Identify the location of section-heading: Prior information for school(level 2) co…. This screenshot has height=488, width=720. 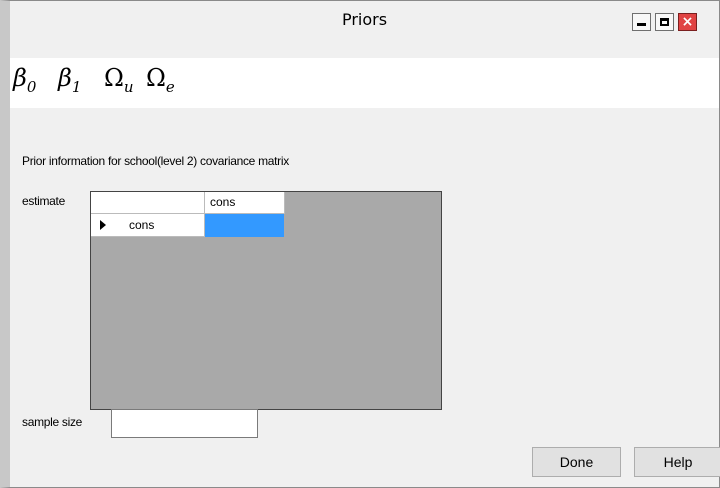
(155, 161).